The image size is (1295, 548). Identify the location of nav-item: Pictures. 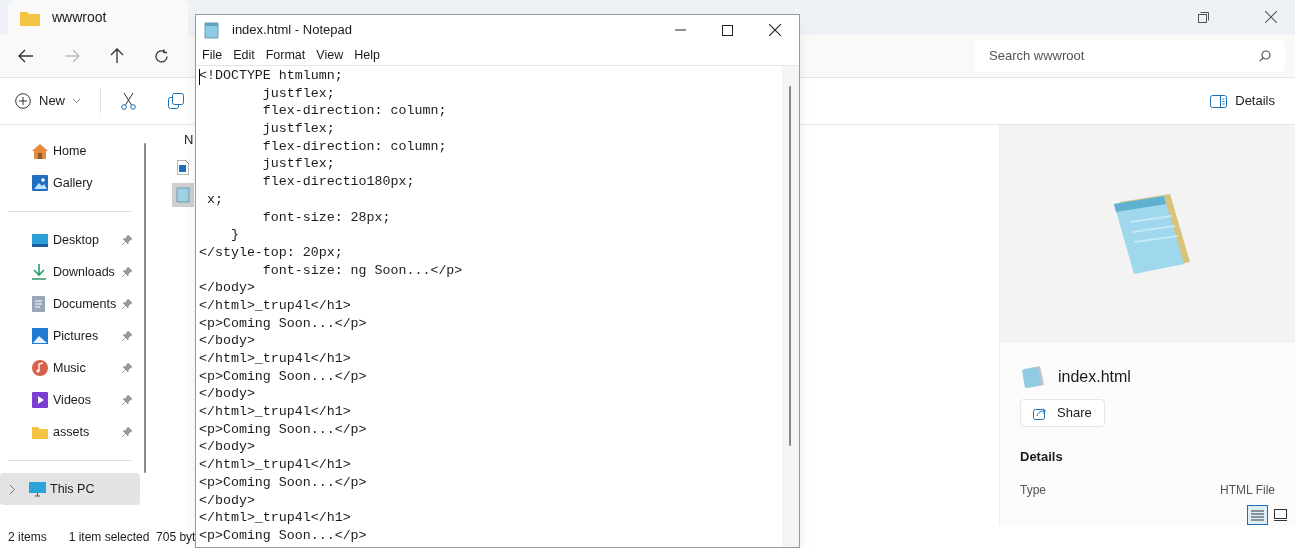
(70, 336).